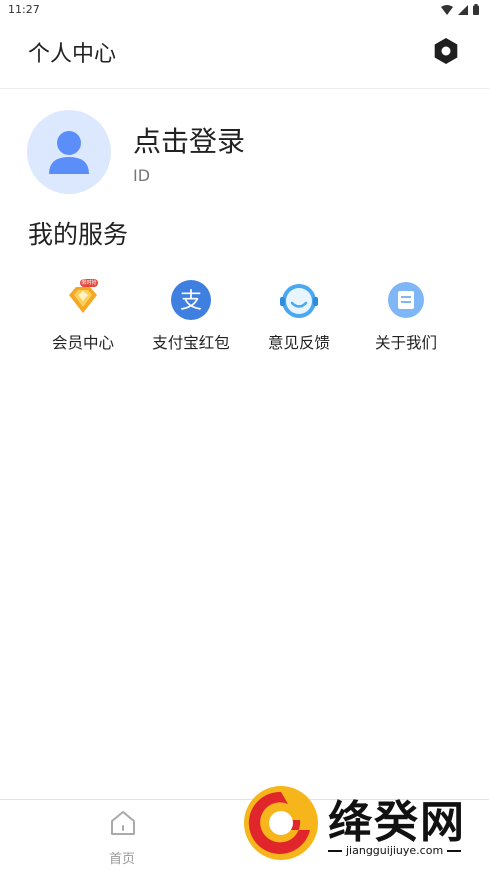 The height and width of the screenshot is (869, 489). What do you see at coordinates (78, 234) in the screenshot?
I see `services-title: 我的服务` at bounding box center [78, 234].